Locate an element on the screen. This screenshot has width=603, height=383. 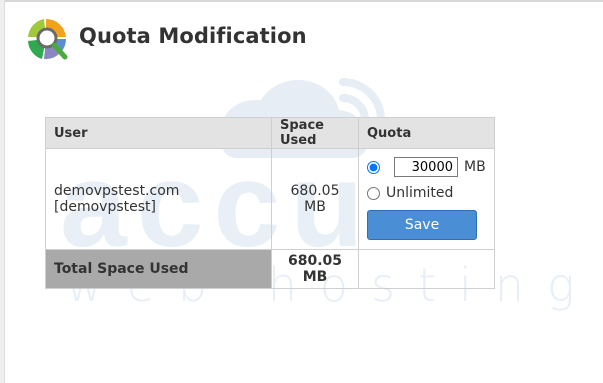
column-header-space-used: Space Used is located at coordinates (315, 133).